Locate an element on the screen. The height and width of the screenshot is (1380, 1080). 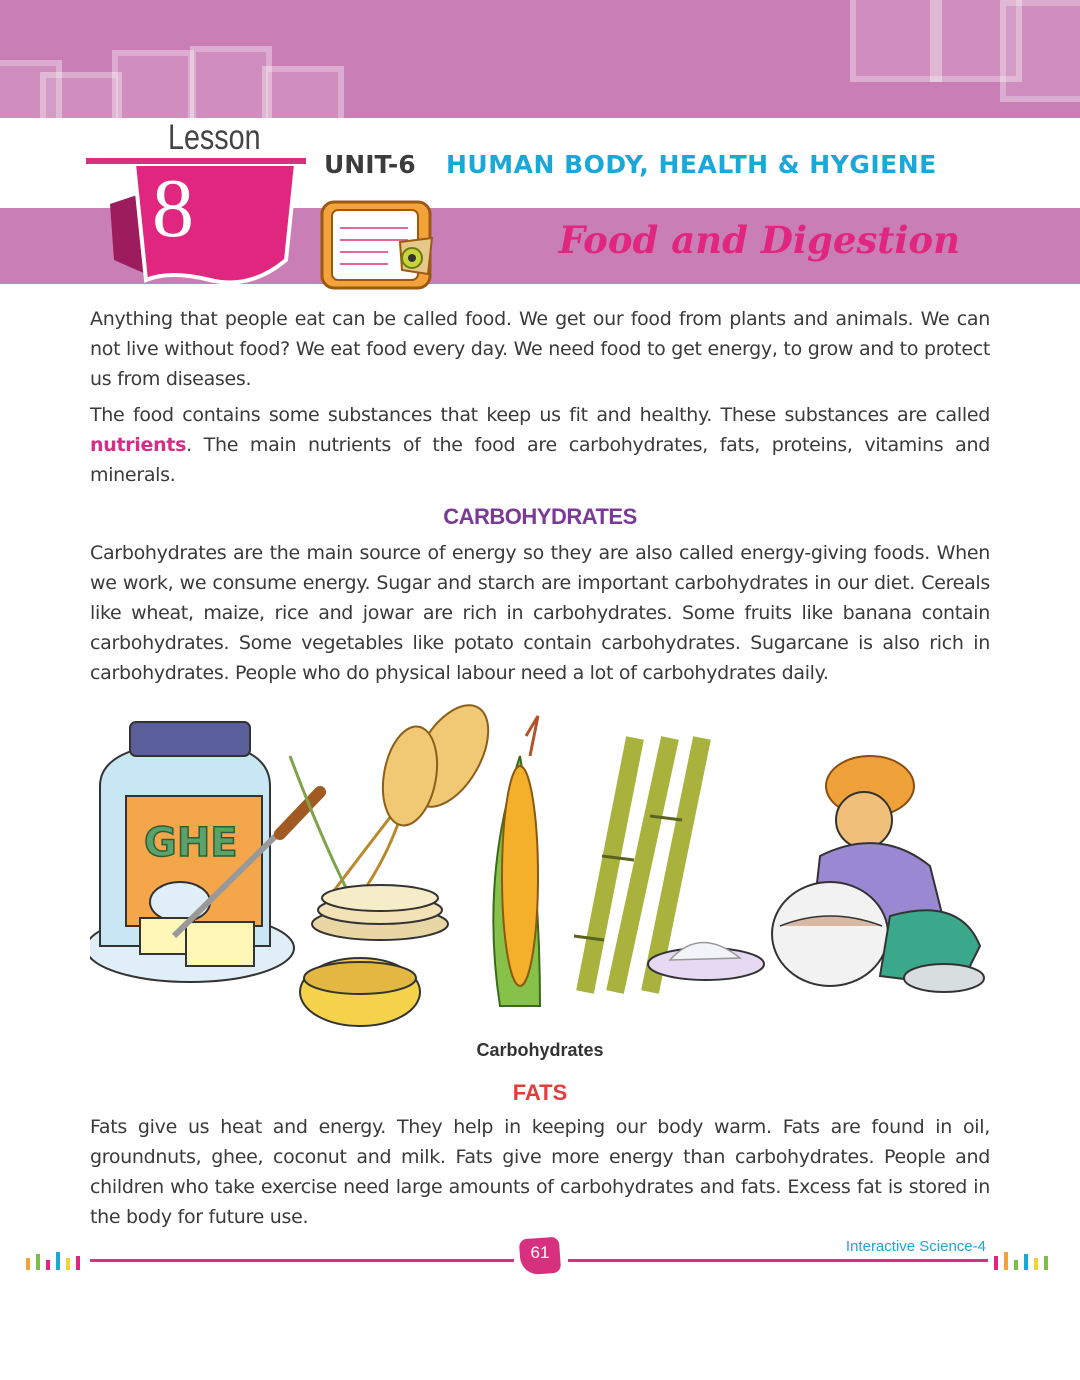
footer-rule-right is located at coordinates (778, 1260).